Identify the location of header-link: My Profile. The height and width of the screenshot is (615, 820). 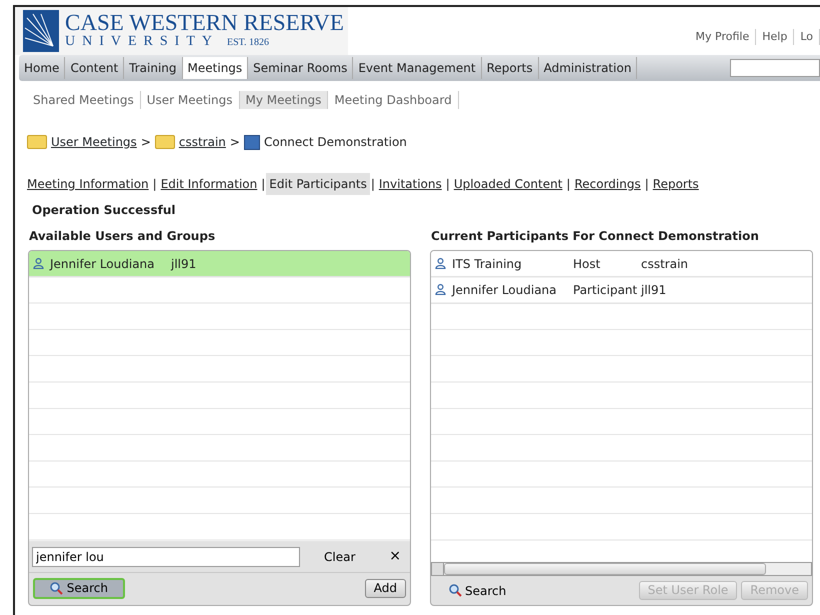
(723, 36).